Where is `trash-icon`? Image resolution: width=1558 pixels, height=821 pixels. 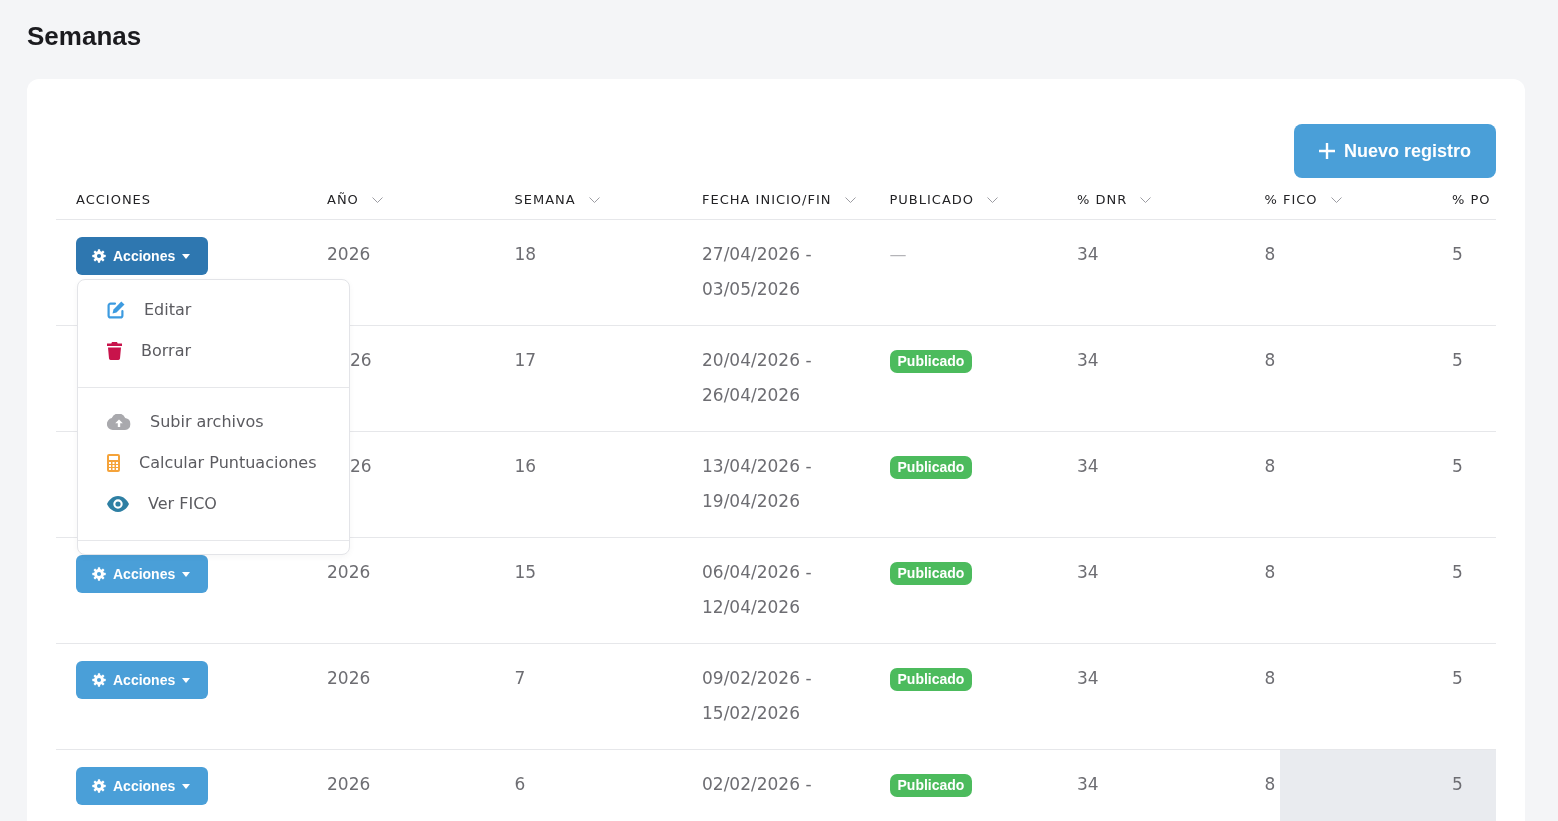
trash-icon is located at coordinates (114, 350).